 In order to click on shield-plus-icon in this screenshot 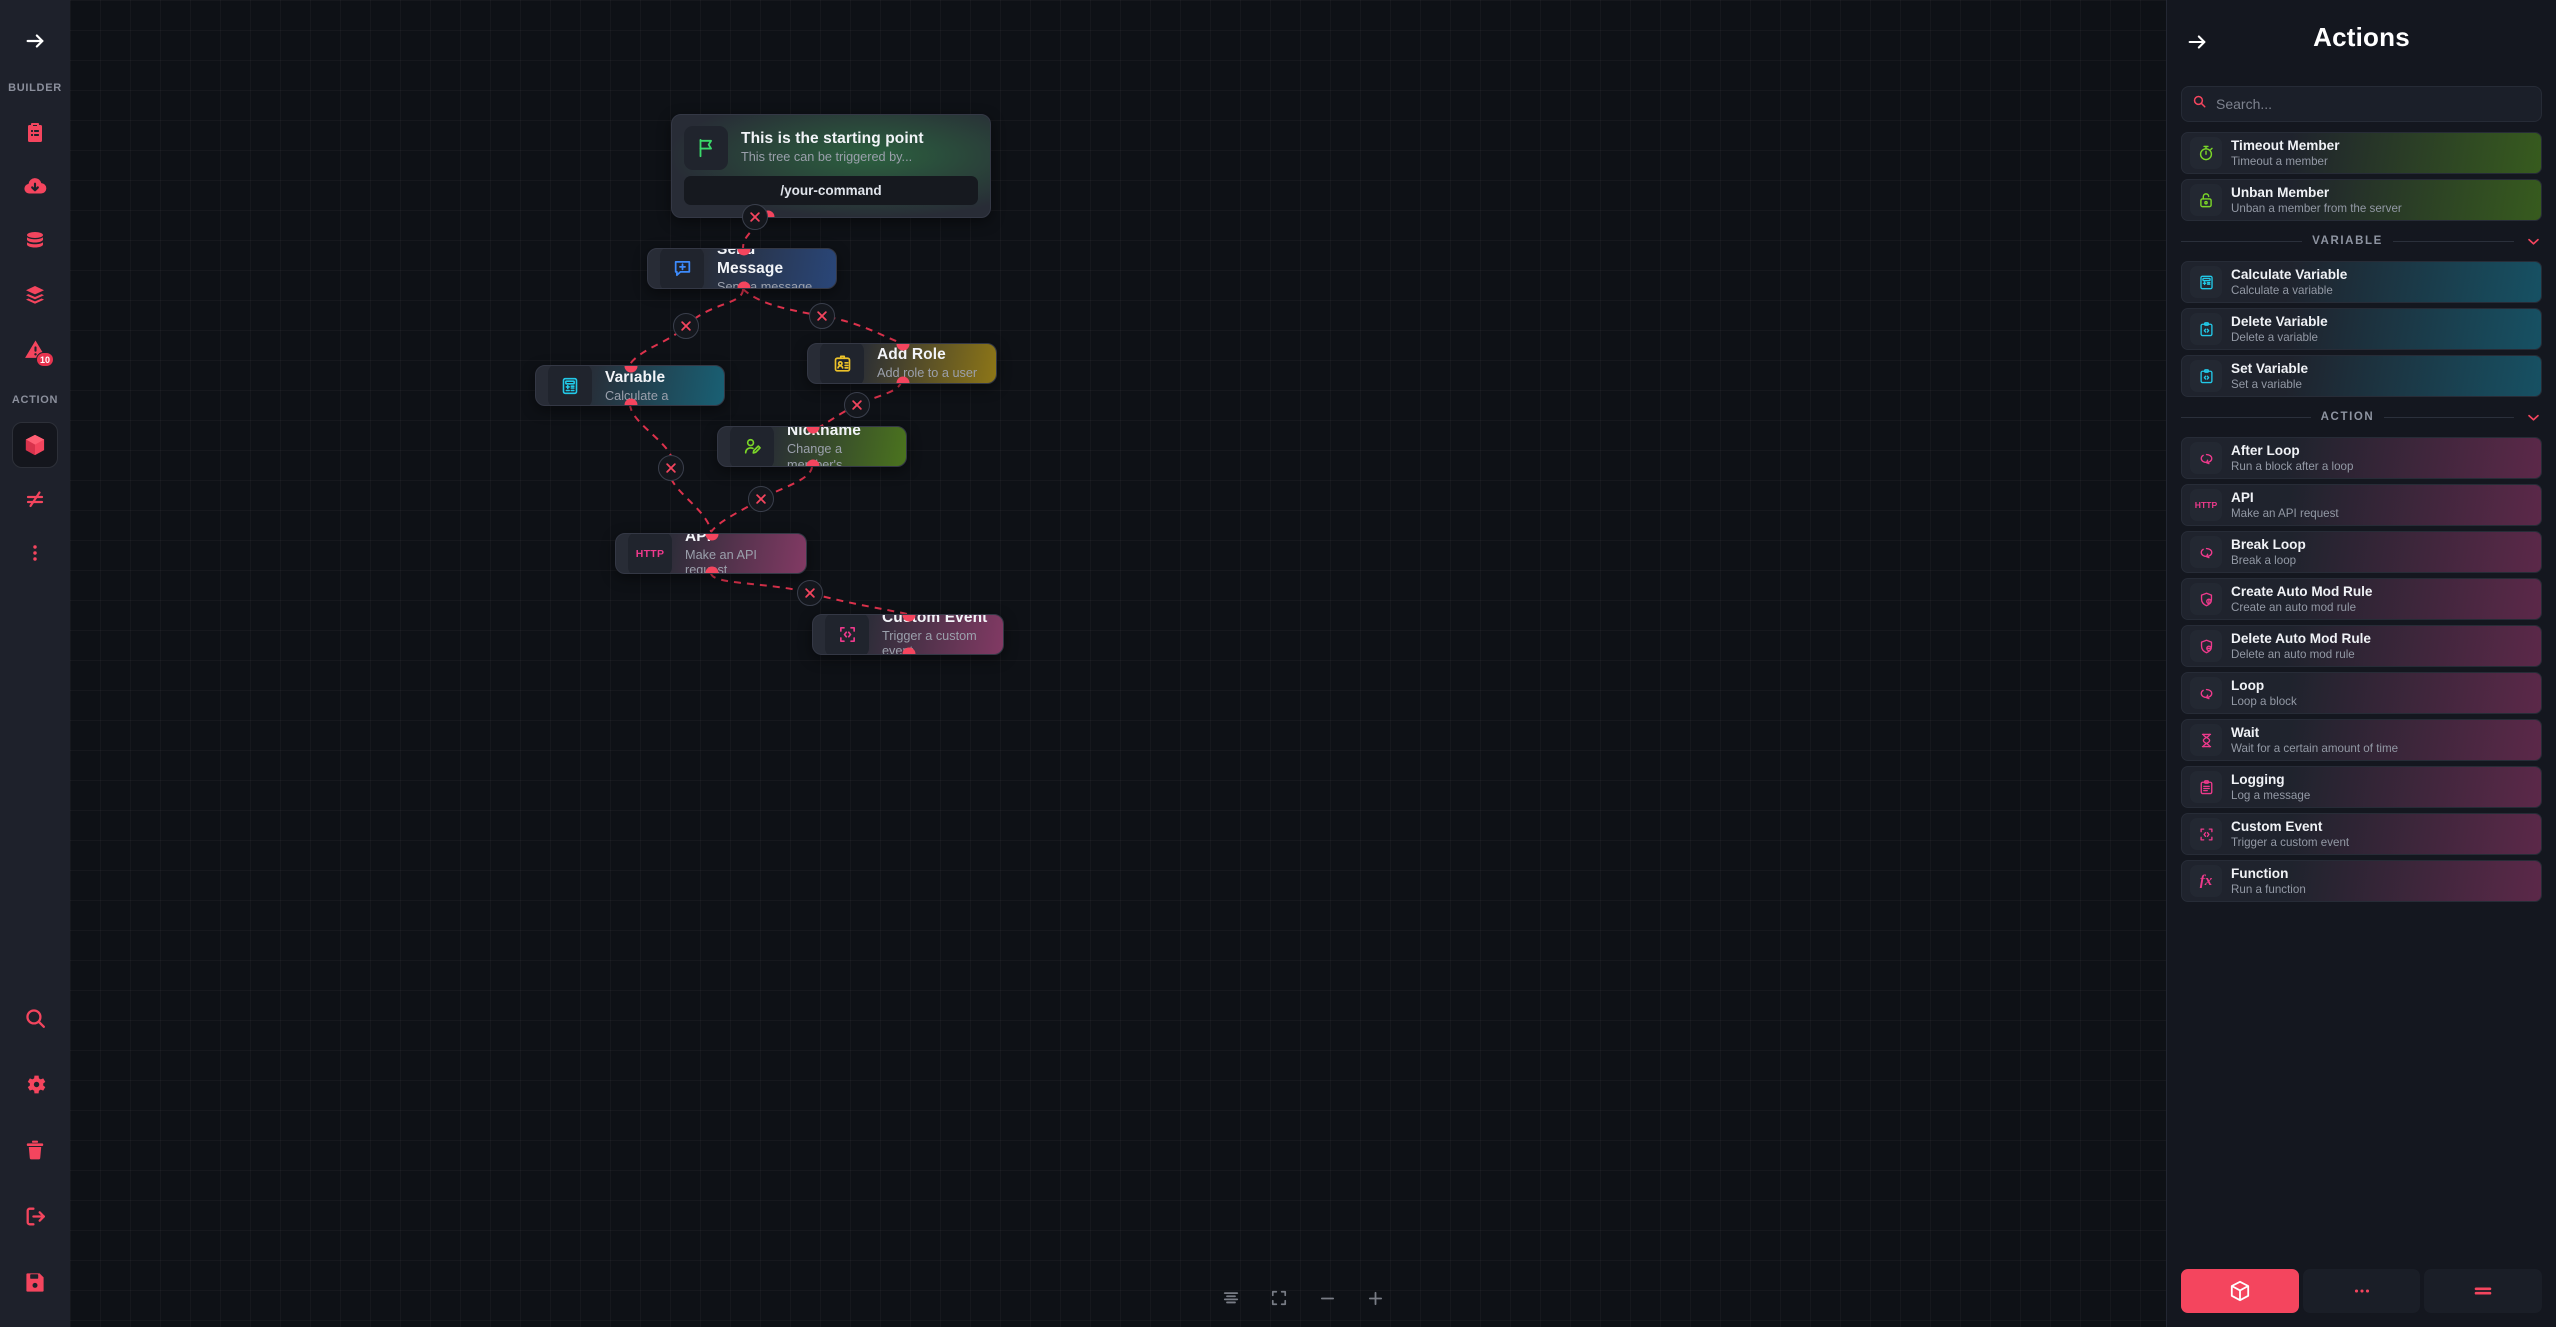, I will do `click(2206, 599)`.